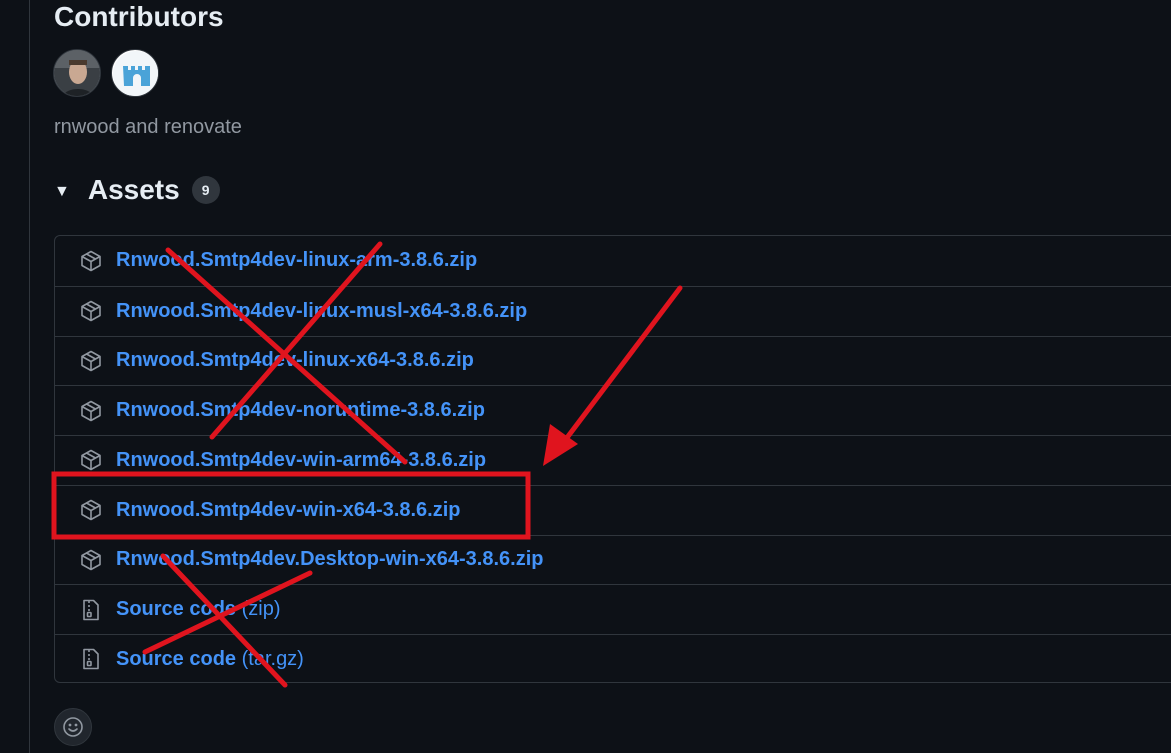 Image resolution: width=1171 pixels, height=753 pixels. I want to click on asset-link-source-zip: Source code (zip), so click(198, 609).